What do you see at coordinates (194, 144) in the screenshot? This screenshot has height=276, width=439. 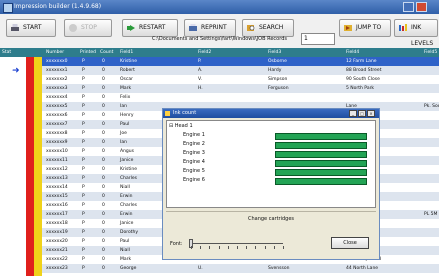 I see `engine-item: Engine 2` at bounding box center [194, 144].